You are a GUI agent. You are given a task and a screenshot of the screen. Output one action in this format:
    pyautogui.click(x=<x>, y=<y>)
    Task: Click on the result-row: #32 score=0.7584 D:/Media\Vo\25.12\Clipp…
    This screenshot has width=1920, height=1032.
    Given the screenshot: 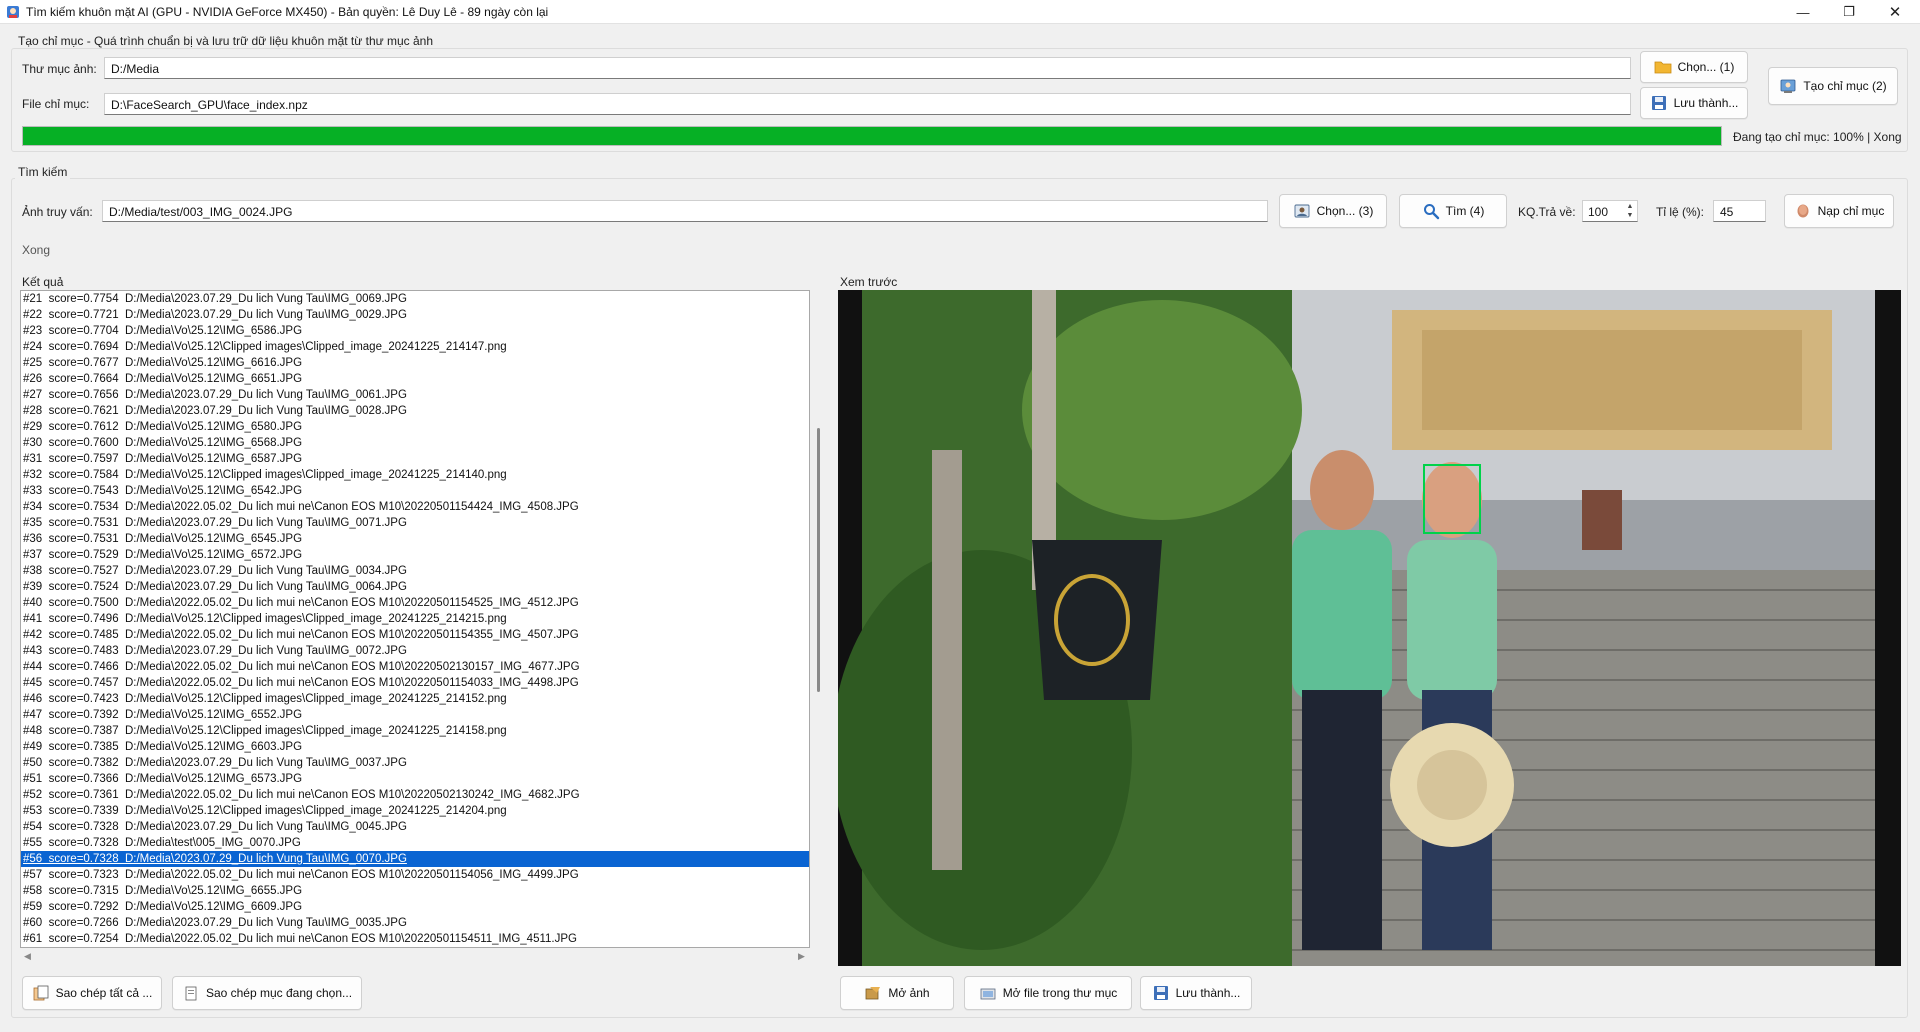 What is the action you would take?
    pyautogui.click(x=415, y=475)
    